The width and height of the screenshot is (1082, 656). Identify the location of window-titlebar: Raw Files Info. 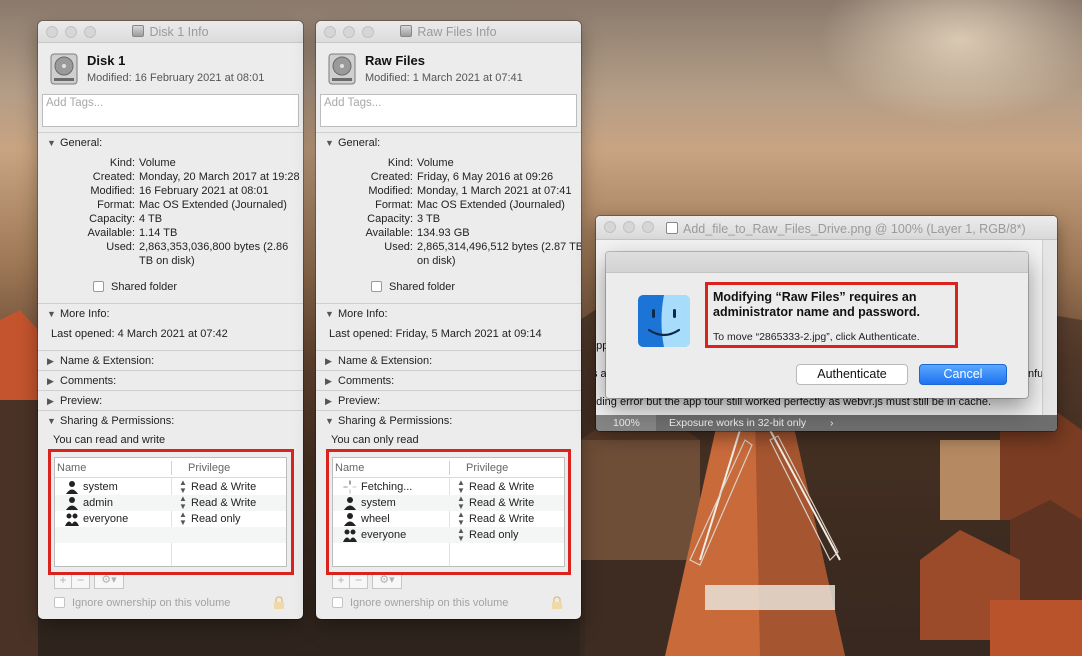
(448, 32).